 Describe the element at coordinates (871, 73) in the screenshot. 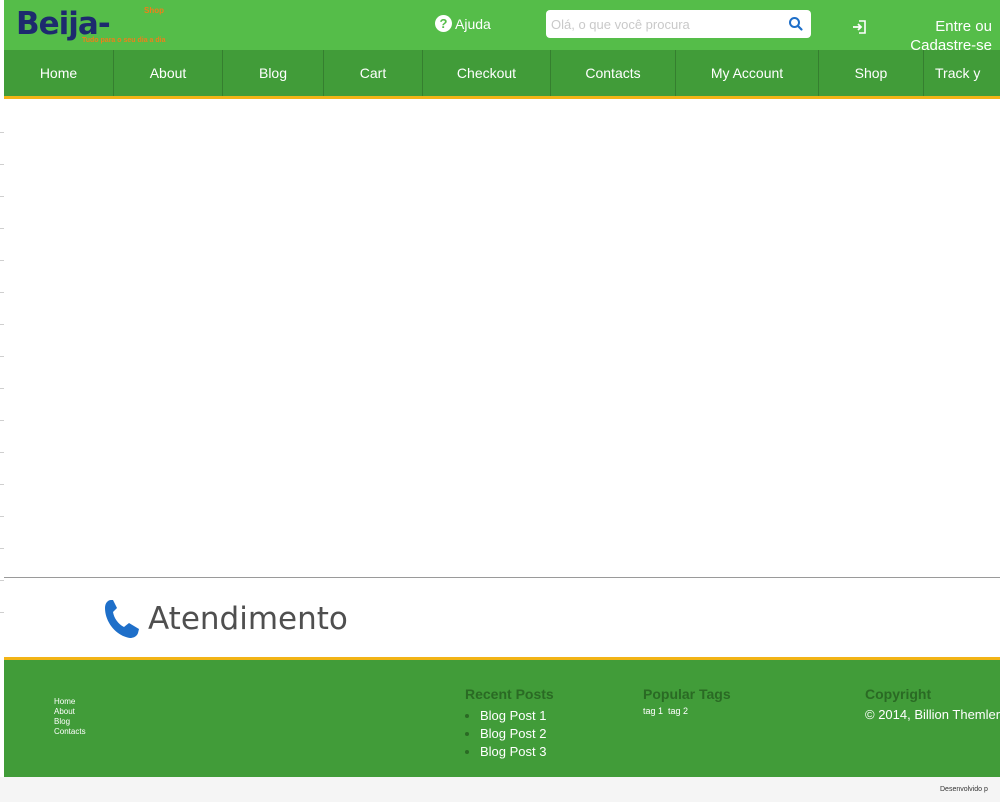

I see `nav-item-shop: Shop` at that location.